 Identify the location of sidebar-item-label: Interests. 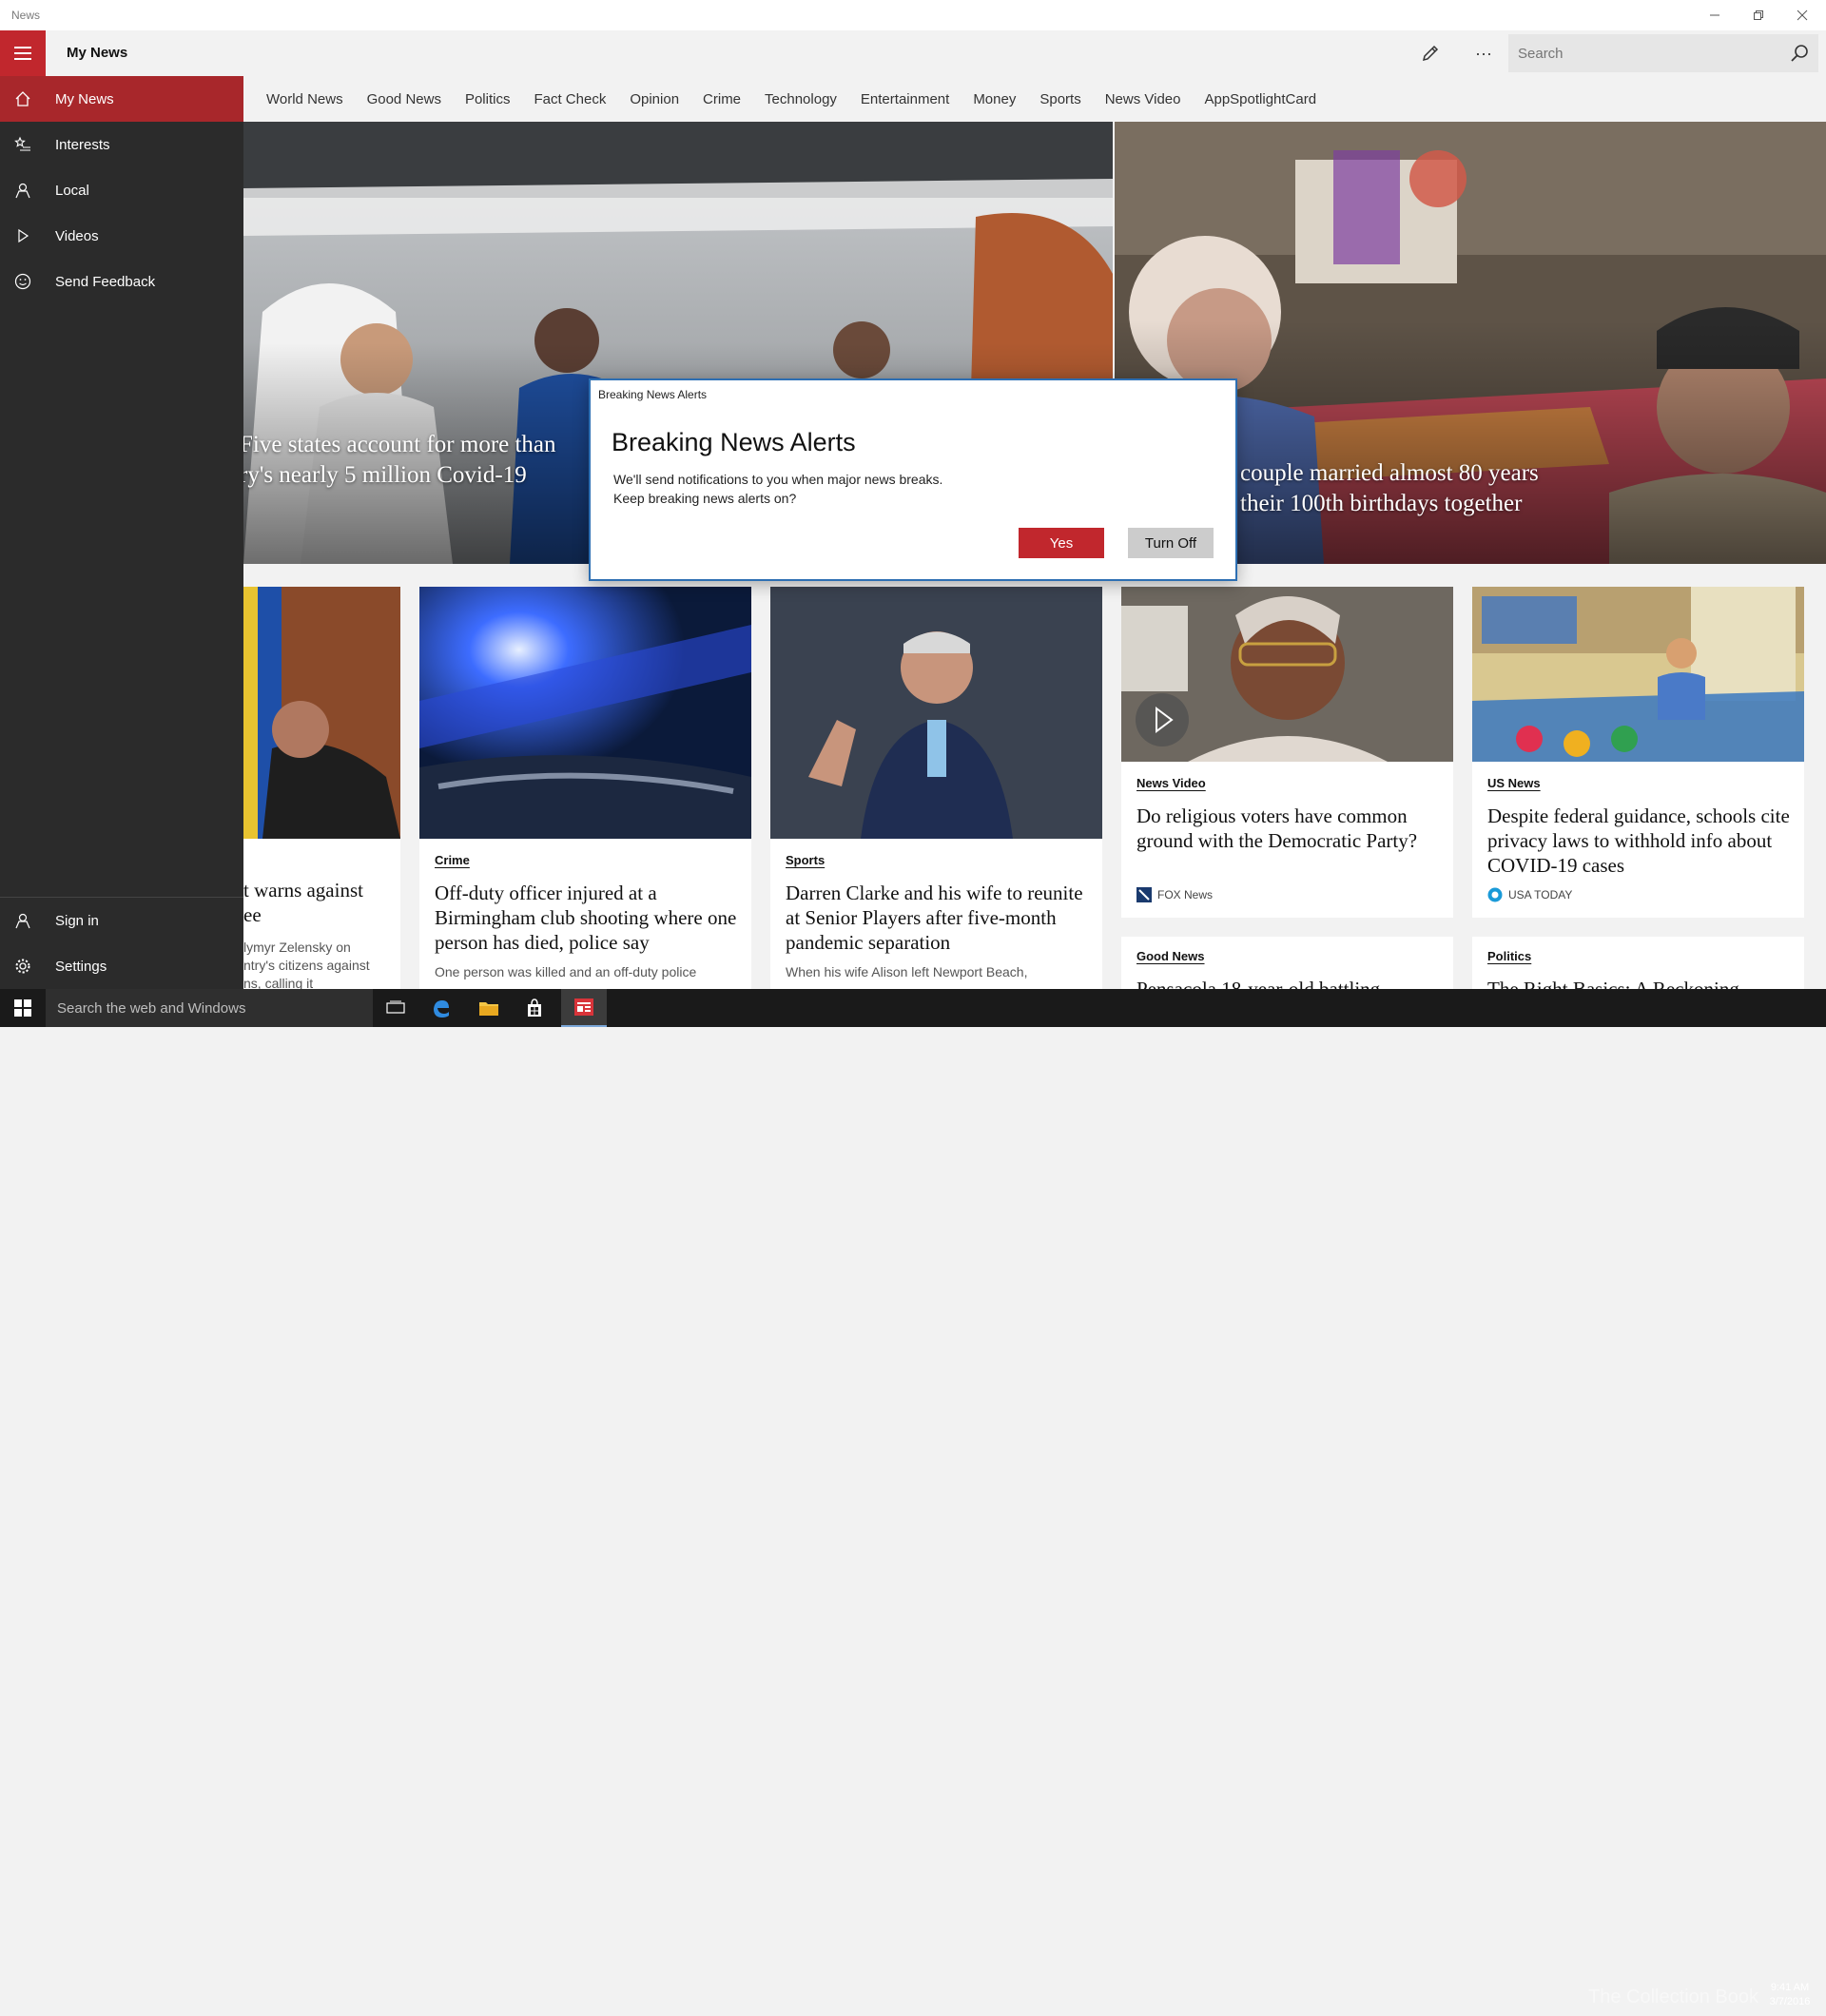
(82, 144).